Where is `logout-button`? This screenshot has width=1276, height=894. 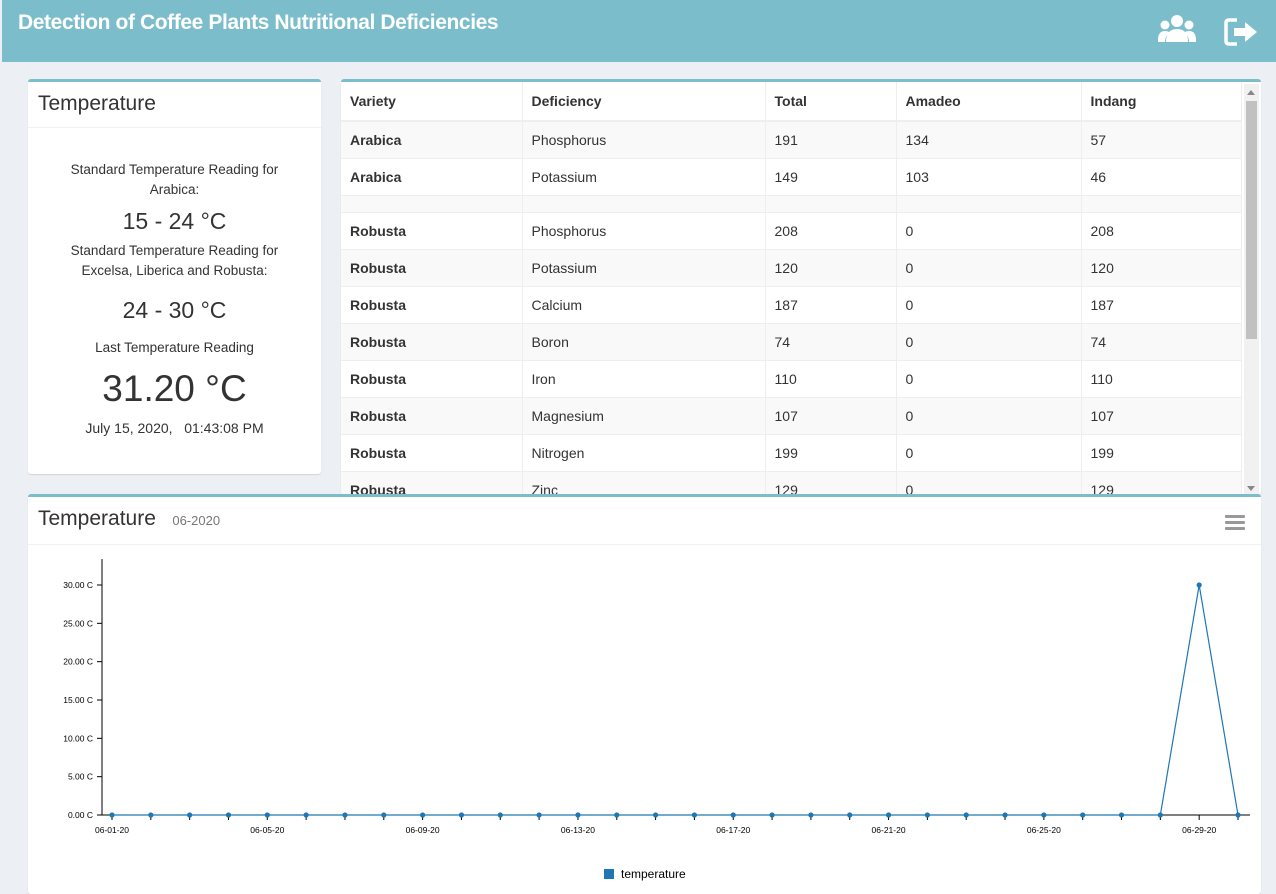 logout-button is located at coordinates (1243, 32).